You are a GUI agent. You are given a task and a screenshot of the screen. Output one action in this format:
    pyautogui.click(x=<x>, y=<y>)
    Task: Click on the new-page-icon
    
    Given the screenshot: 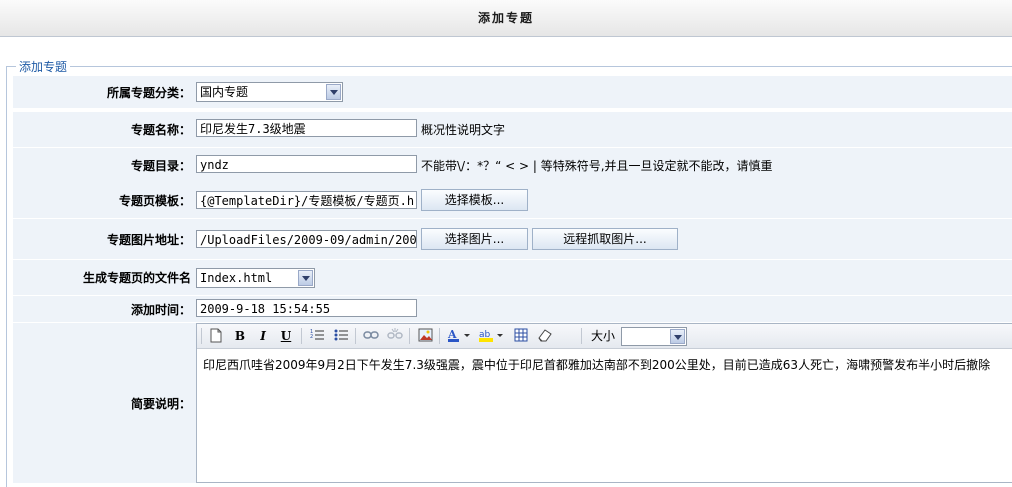 What is the action you would take?
    pyautogui.click(x=216, y=336)
    